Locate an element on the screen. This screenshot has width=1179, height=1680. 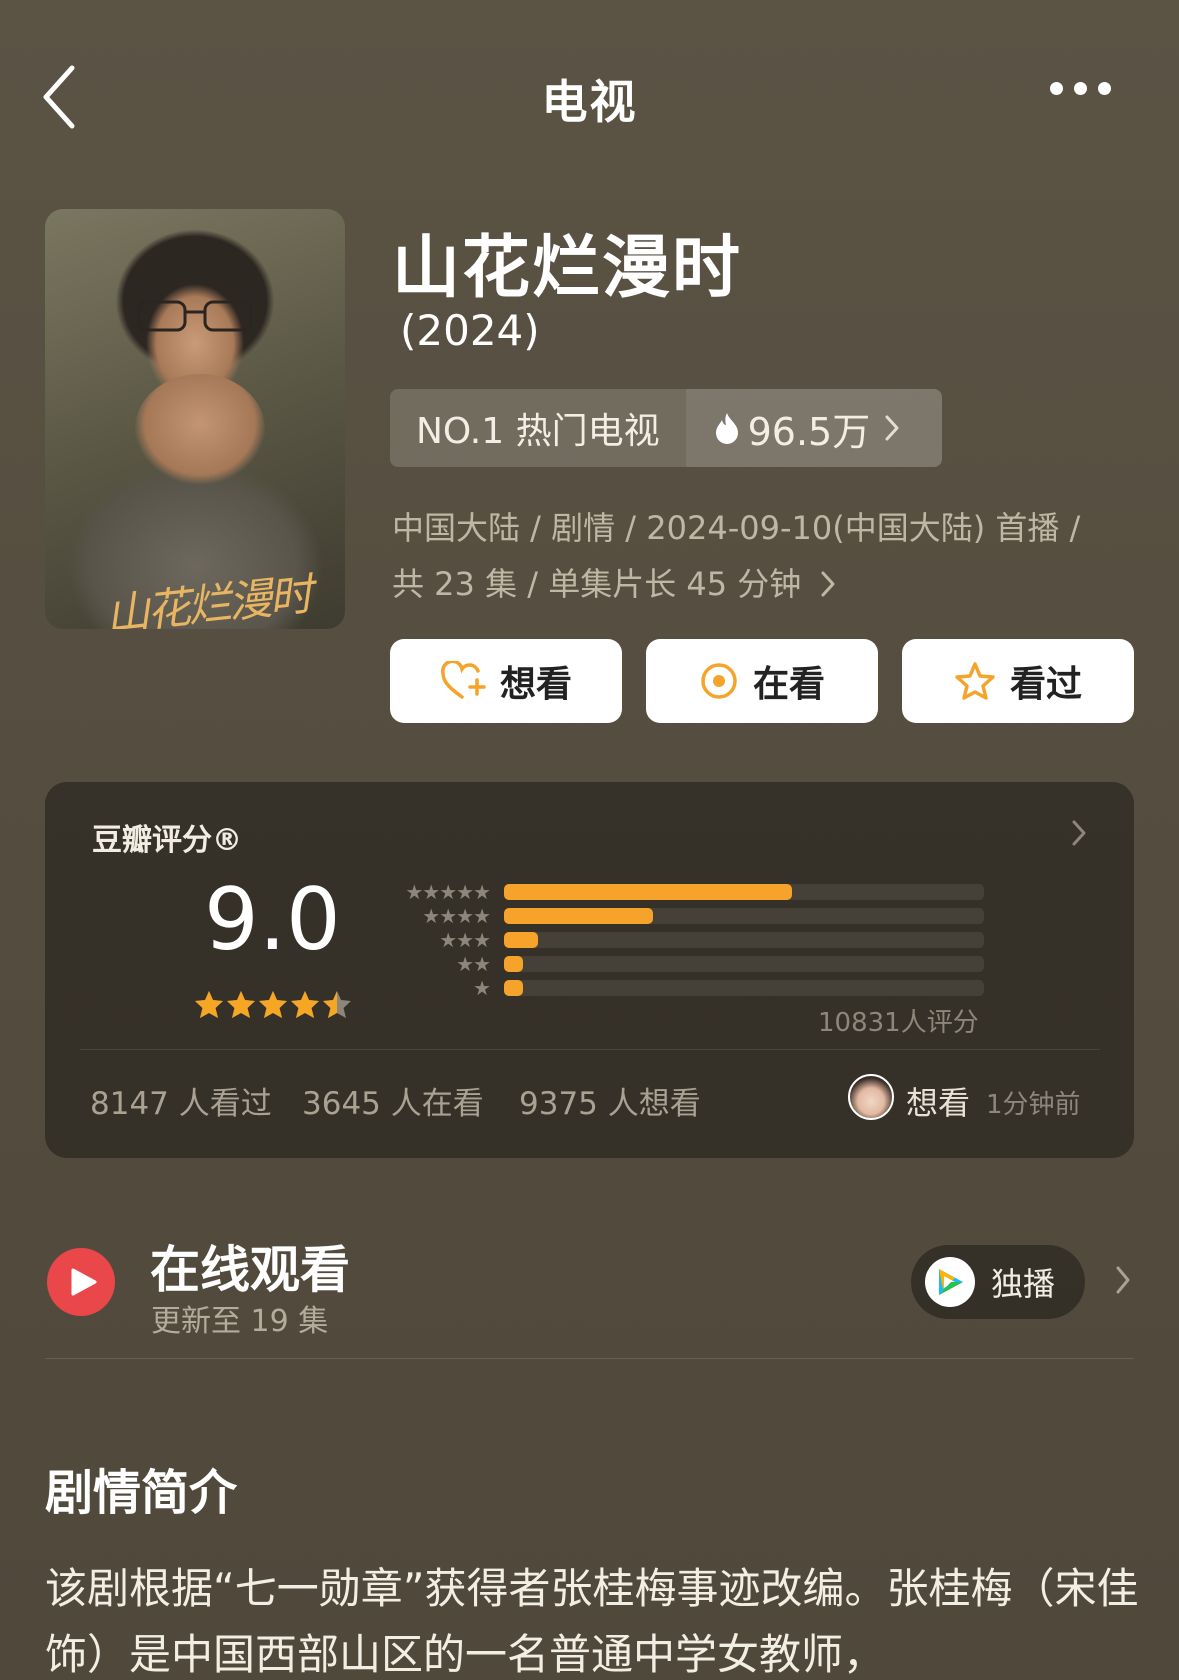
online-watch-subtitle: 更新至 19 集 is located at coordinates (240, 1321).